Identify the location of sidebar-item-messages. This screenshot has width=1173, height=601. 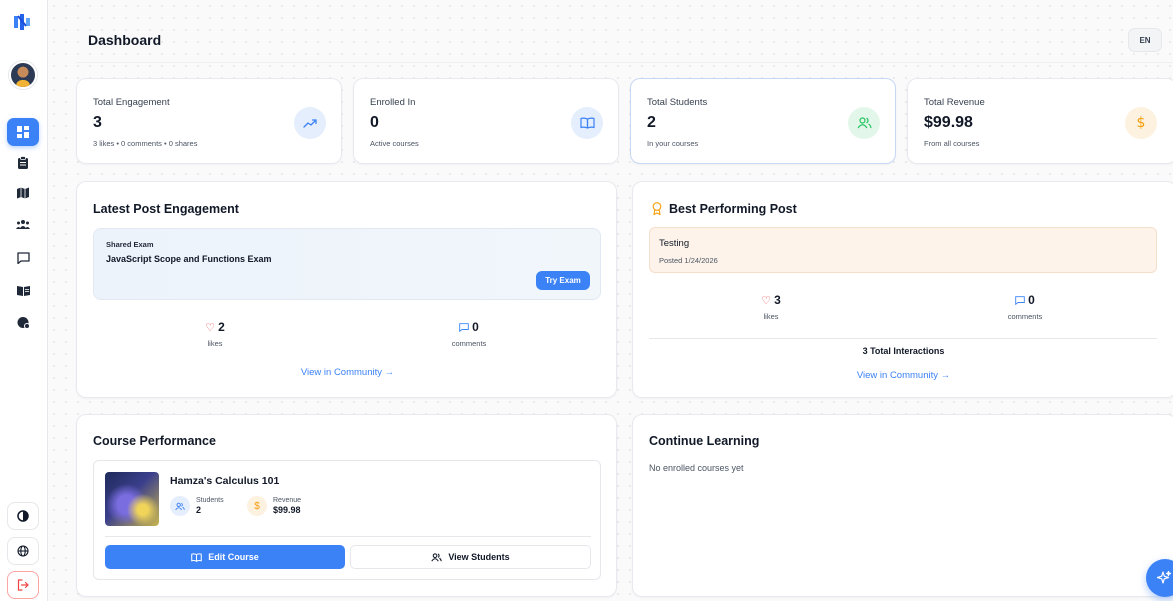
(23, 258).